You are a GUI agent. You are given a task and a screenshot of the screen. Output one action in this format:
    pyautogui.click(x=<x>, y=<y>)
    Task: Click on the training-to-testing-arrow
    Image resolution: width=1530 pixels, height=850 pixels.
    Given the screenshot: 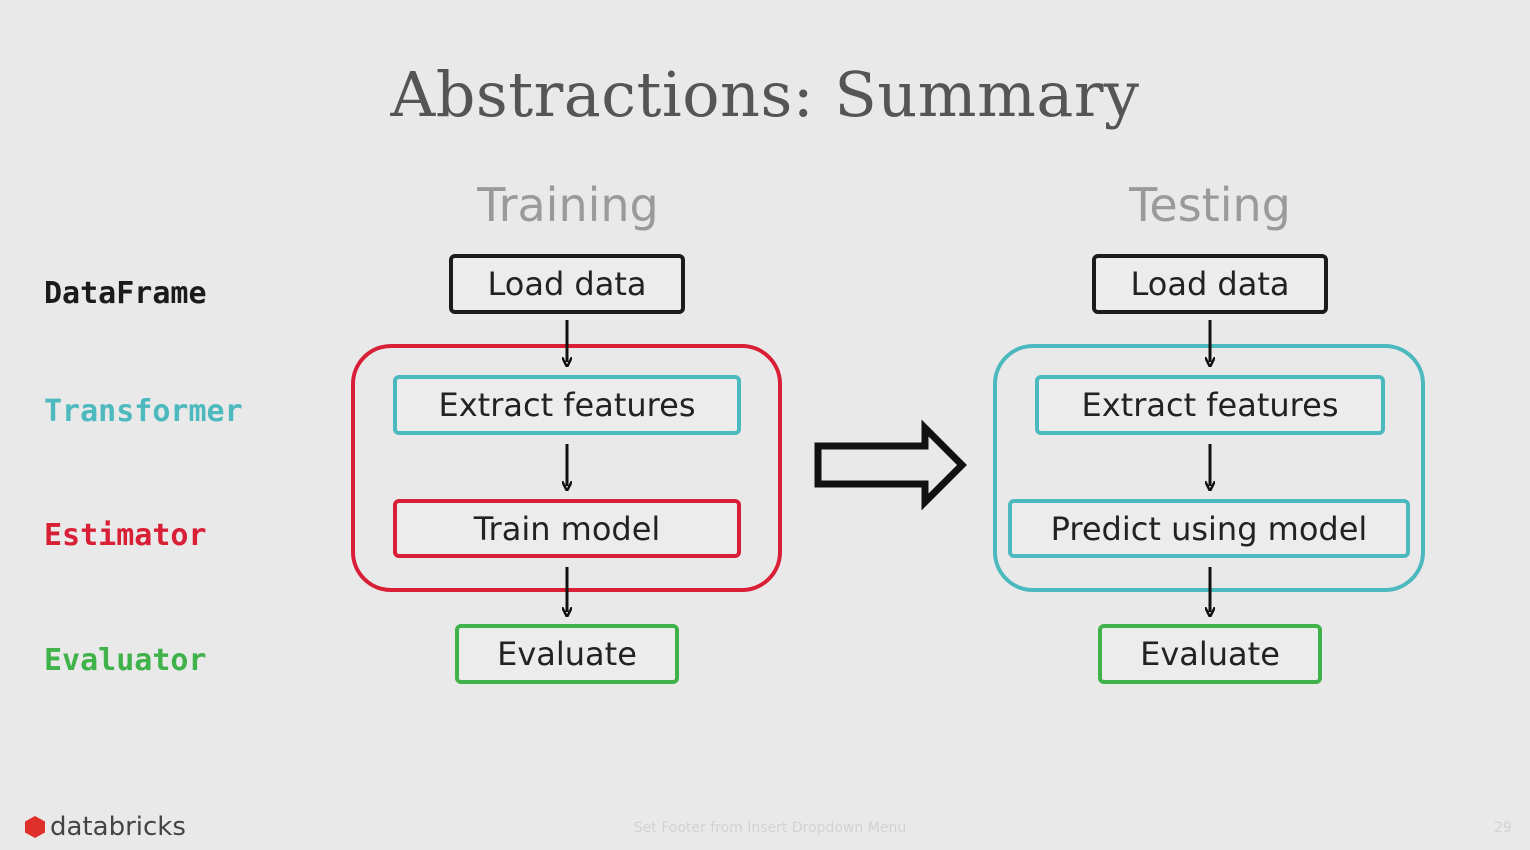 What is the action you would take?
    pyautogui.click(x=890, y=465)
    